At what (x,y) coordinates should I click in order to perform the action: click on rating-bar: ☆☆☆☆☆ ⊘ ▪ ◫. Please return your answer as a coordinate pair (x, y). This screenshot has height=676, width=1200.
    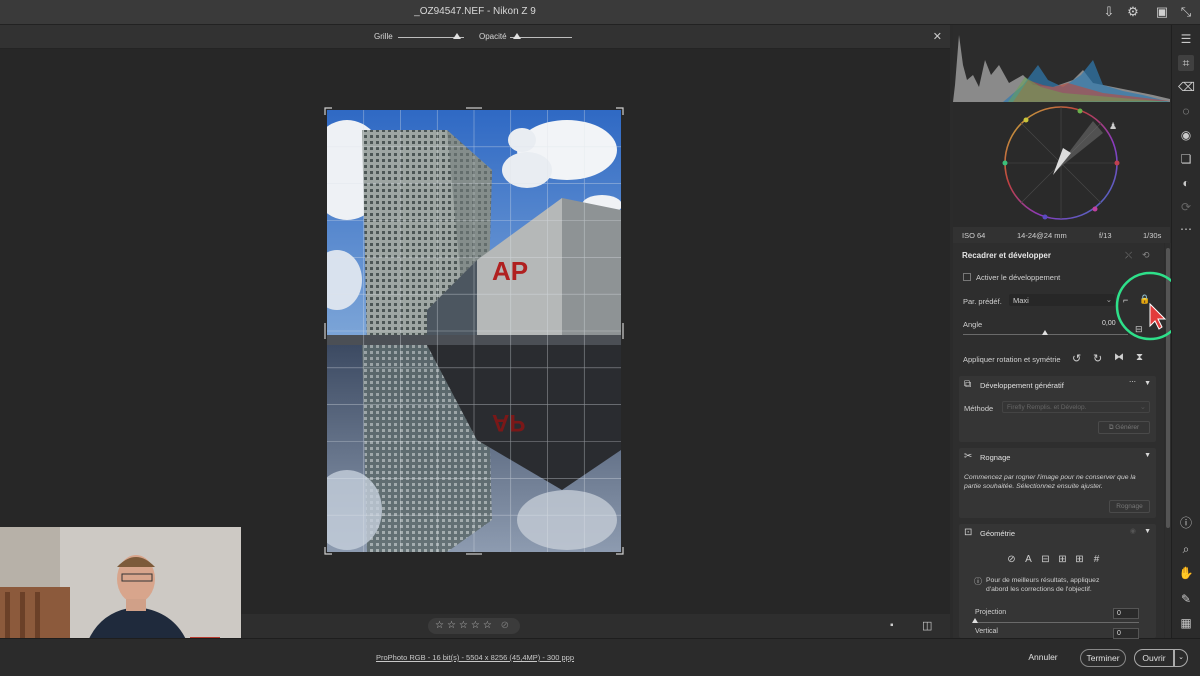
    Looking at the image, I should click on (596, 626).